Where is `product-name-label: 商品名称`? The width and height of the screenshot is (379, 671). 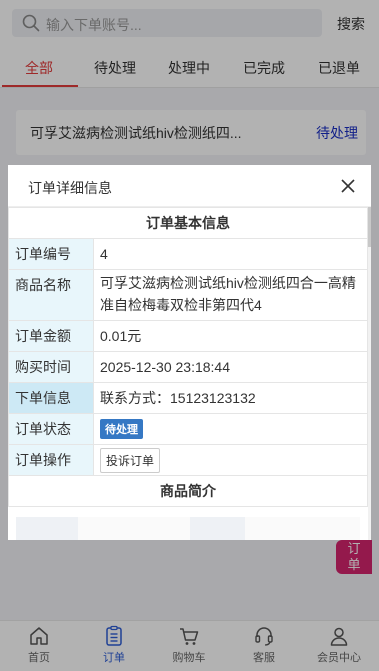
product-name-label: 商品名称 is located at coordinates (51, 295).